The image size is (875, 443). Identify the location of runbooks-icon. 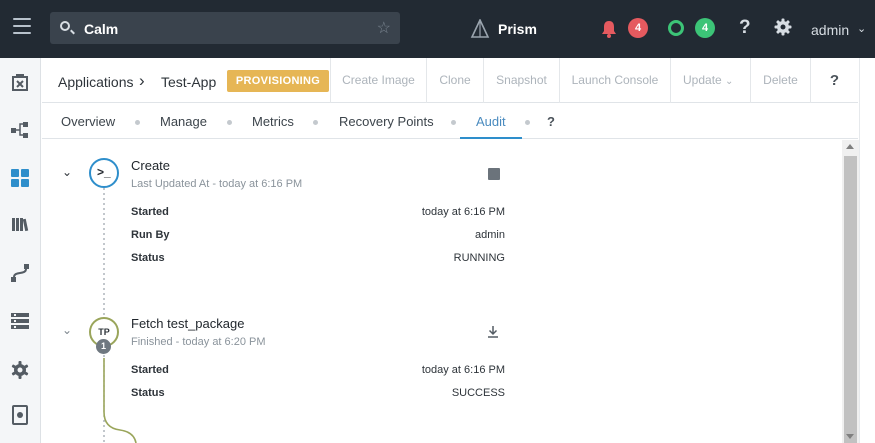
(20, 273).